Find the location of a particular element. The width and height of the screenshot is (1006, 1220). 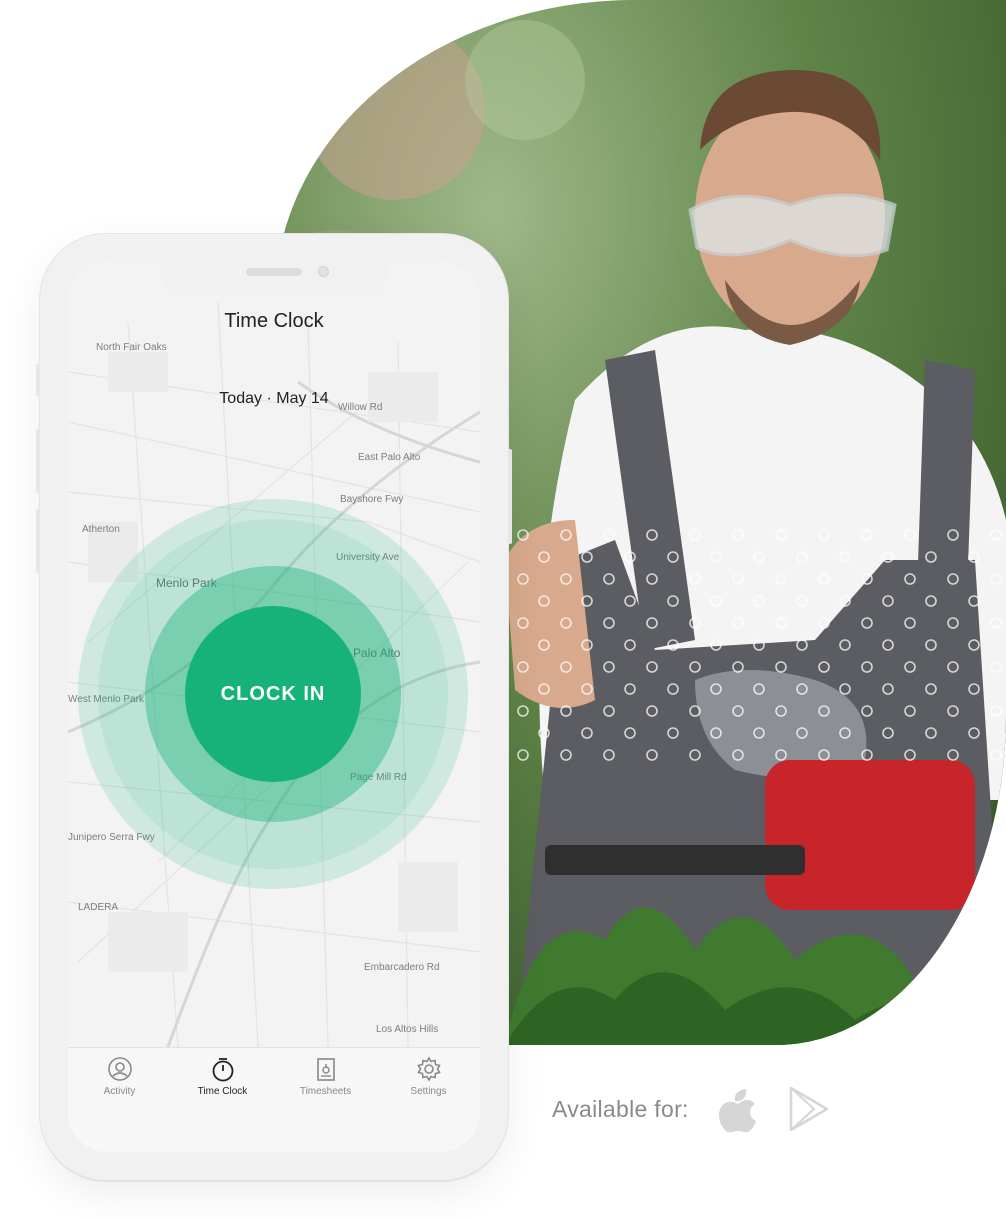

bottom-tab-bar: Activity Time Clock Timesheets Settings is located at coordinates (274, 1099).